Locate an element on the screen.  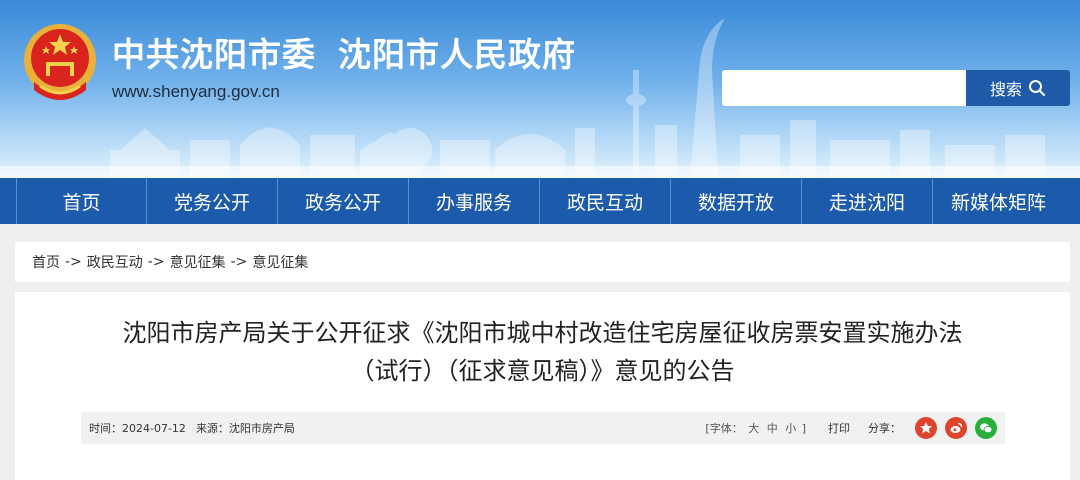
nav-item-services: 办事服务 is located at coordinates (474, 201).